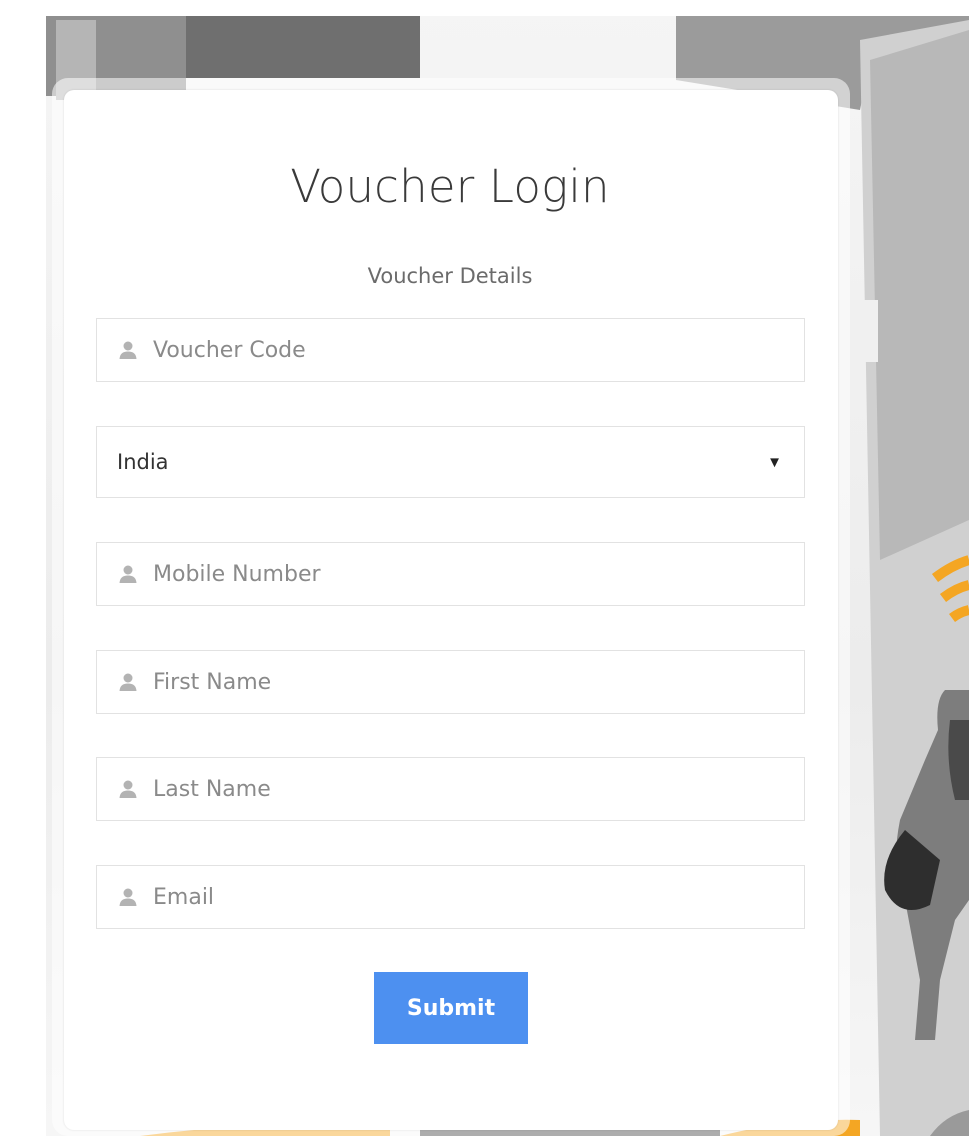 This screenshot has width=969, height=1136. What do you see at coordinates (774, 462) in the screenshot?
I see `dropdown-caret-icon: ▼` at bounding box center [774, 462].